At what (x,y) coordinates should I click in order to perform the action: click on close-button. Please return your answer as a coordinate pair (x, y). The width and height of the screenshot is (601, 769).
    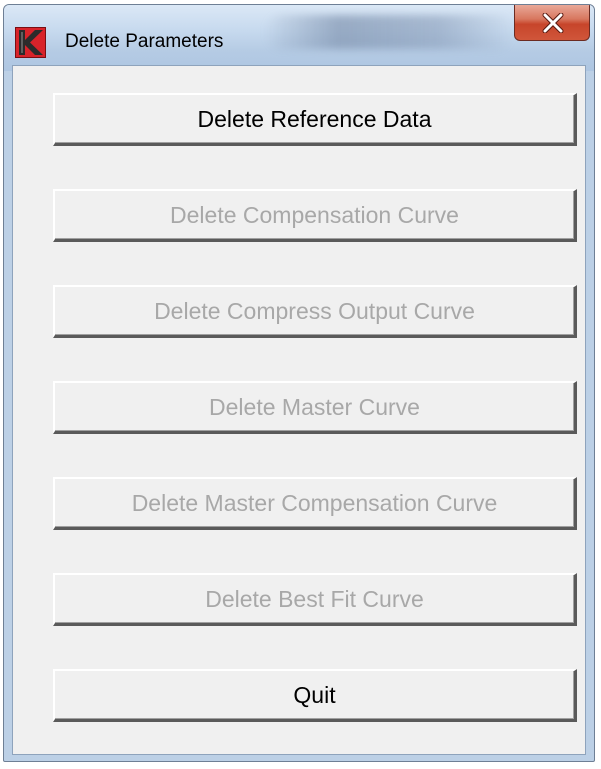
    Looking at the image, I should click on (552, 23).